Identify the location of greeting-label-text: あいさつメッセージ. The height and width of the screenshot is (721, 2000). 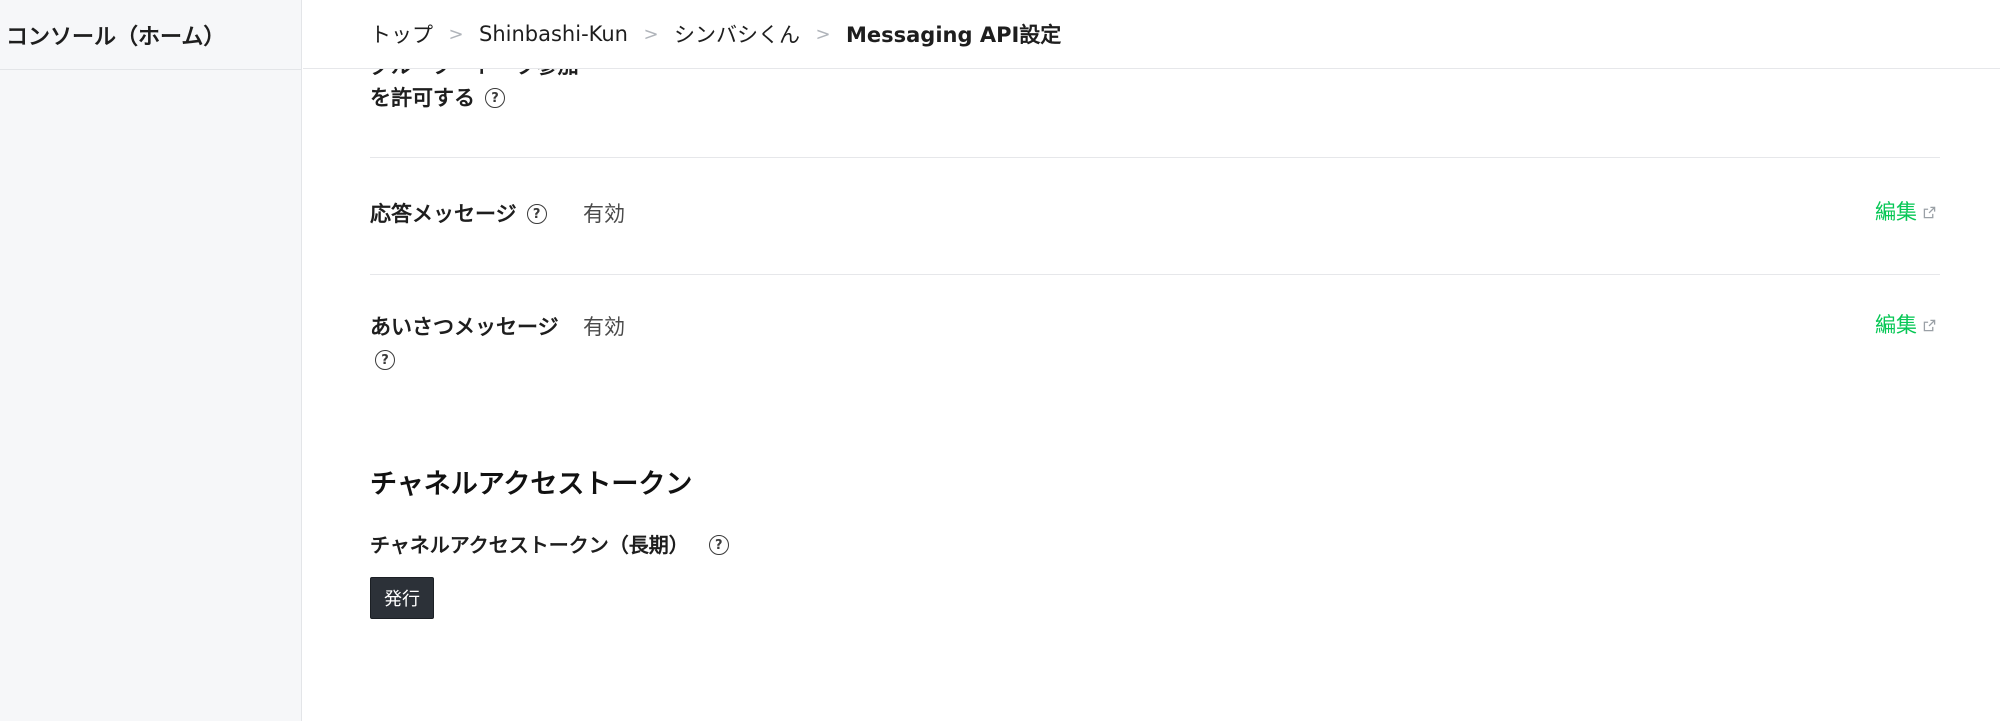
(464, 327).